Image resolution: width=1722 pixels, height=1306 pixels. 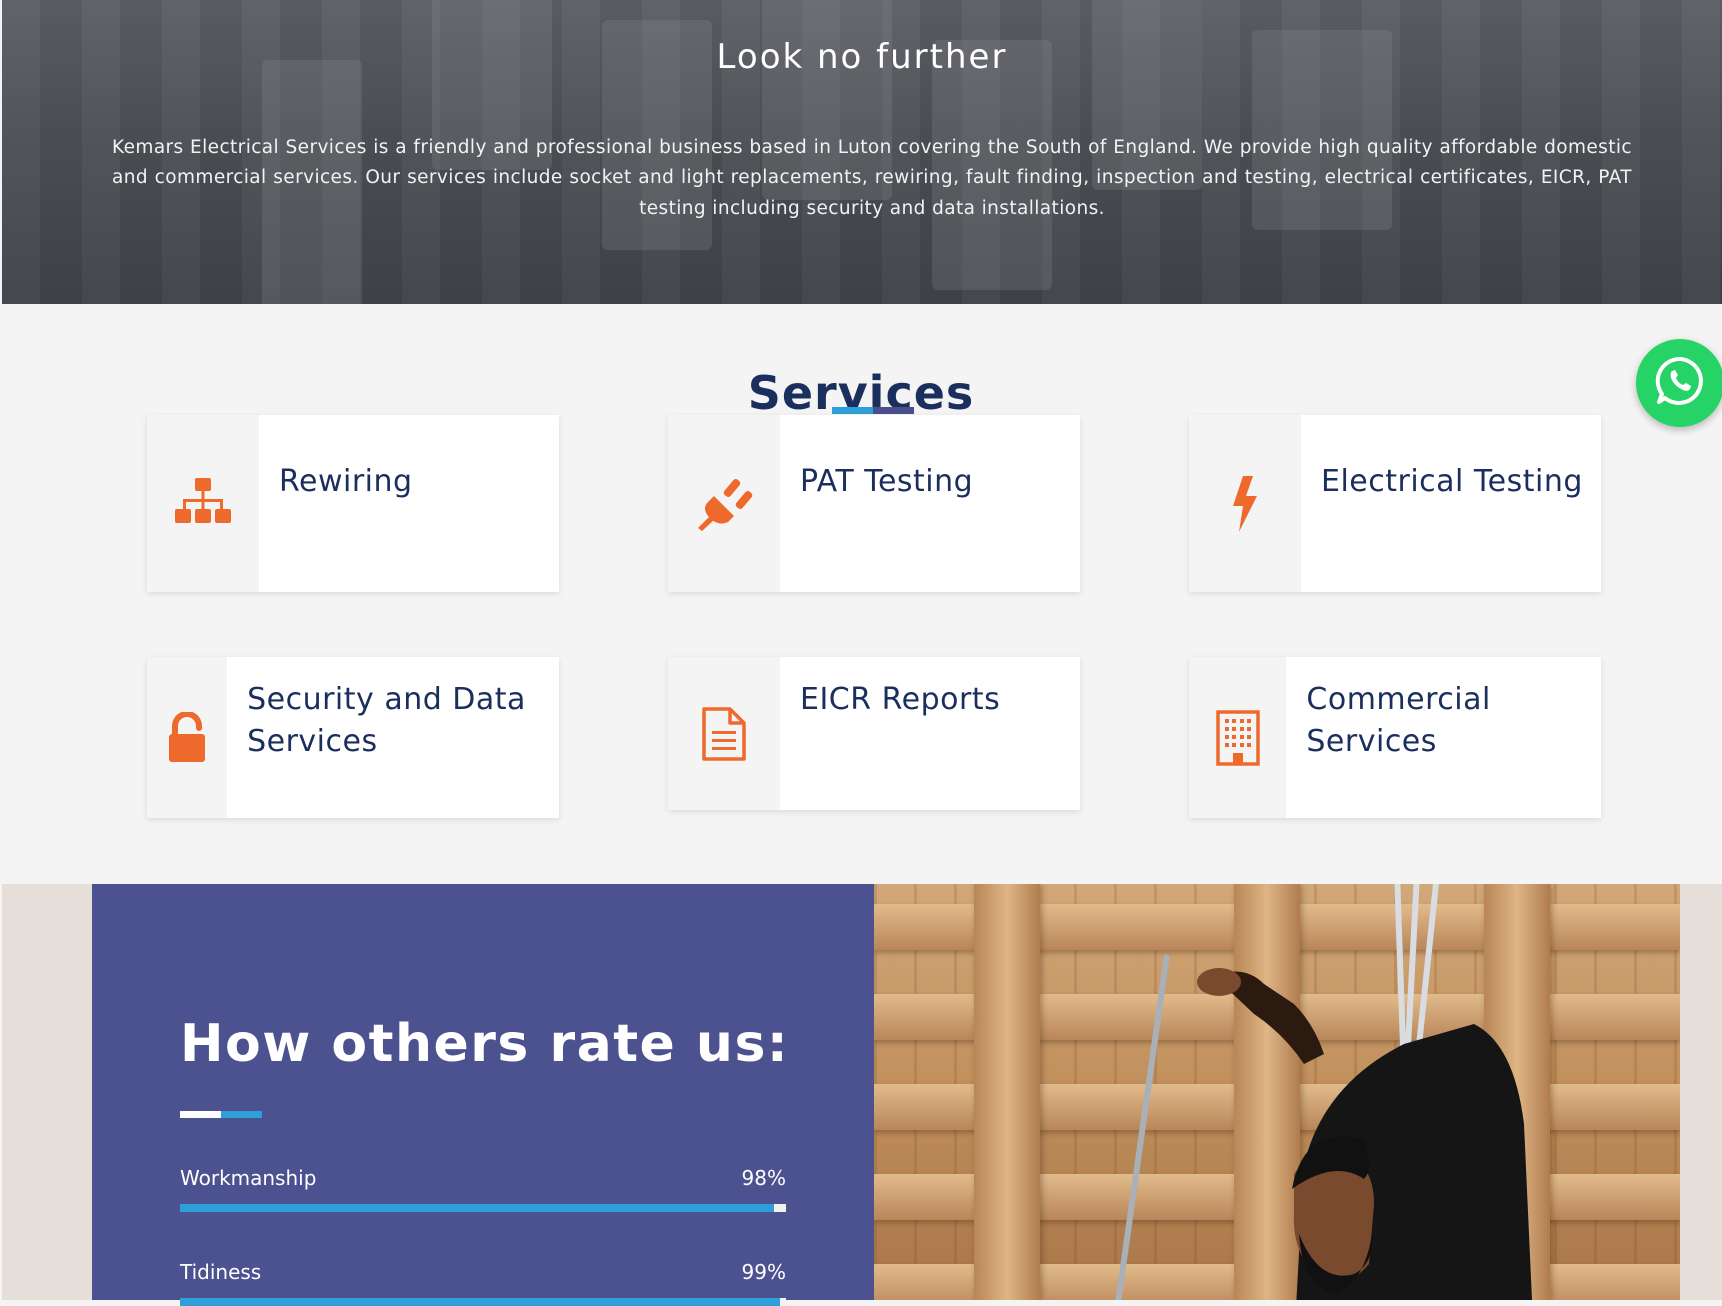 I want to click on service-label: PAT Testing, so click(x=887, y=481).